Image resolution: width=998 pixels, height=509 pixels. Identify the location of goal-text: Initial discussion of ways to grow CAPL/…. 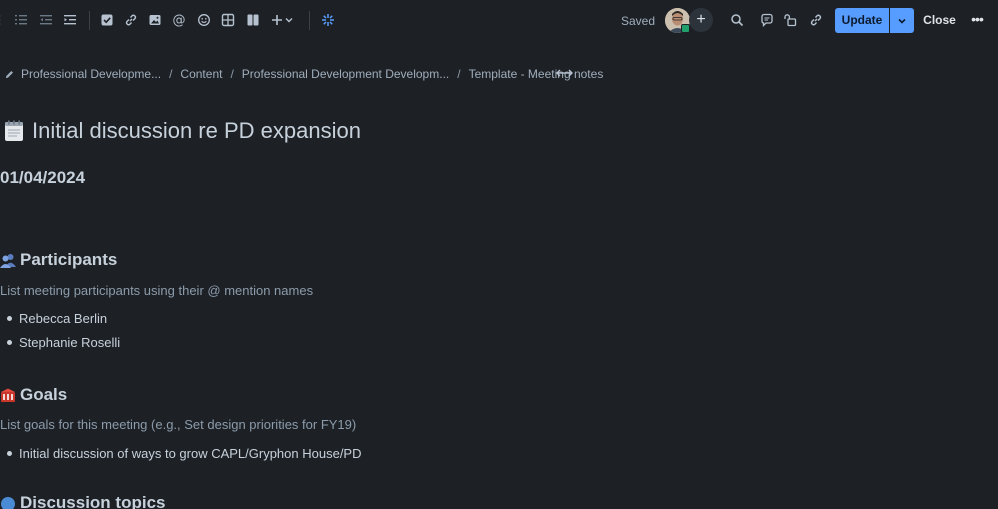
(190, 453).